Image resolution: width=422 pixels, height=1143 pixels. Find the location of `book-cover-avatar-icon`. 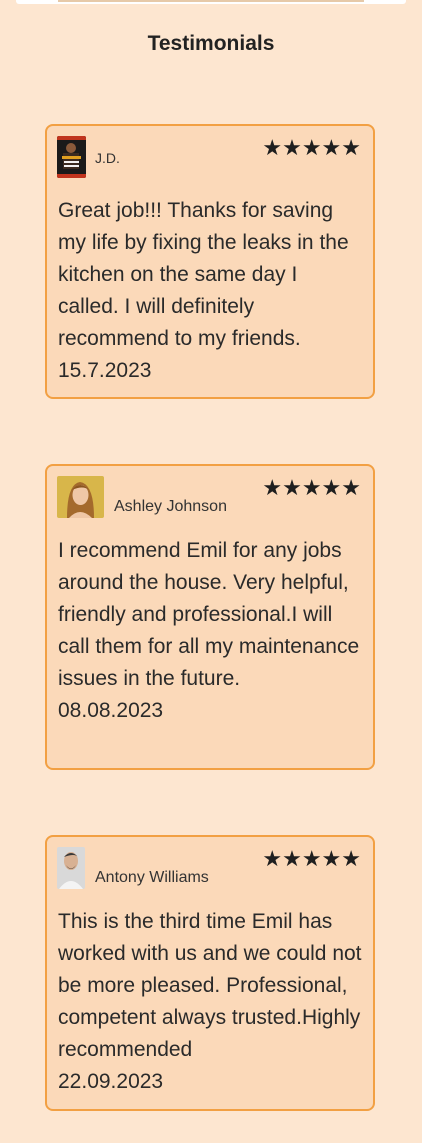

book-cover-avatar-icon is located at coordinates (71, 157).